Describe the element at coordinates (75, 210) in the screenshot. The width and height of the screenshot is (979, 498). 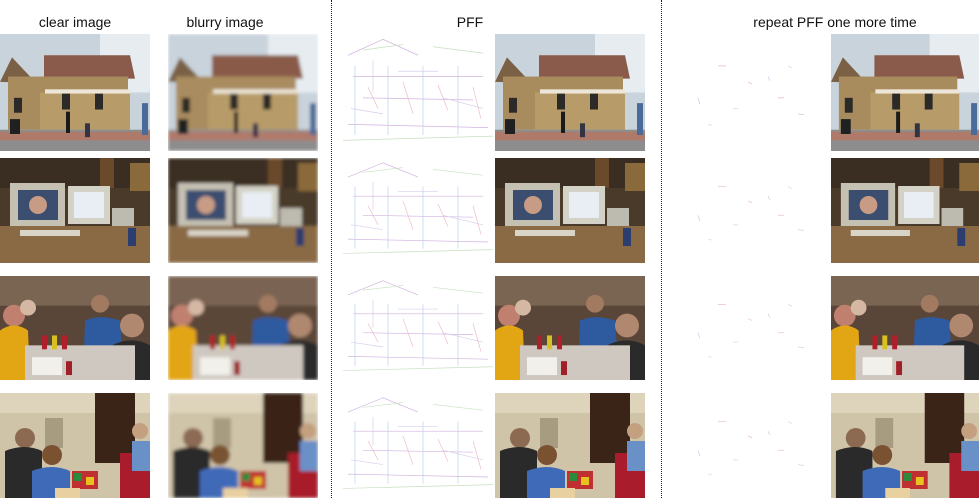
I see `row2-clear-image` at that location.